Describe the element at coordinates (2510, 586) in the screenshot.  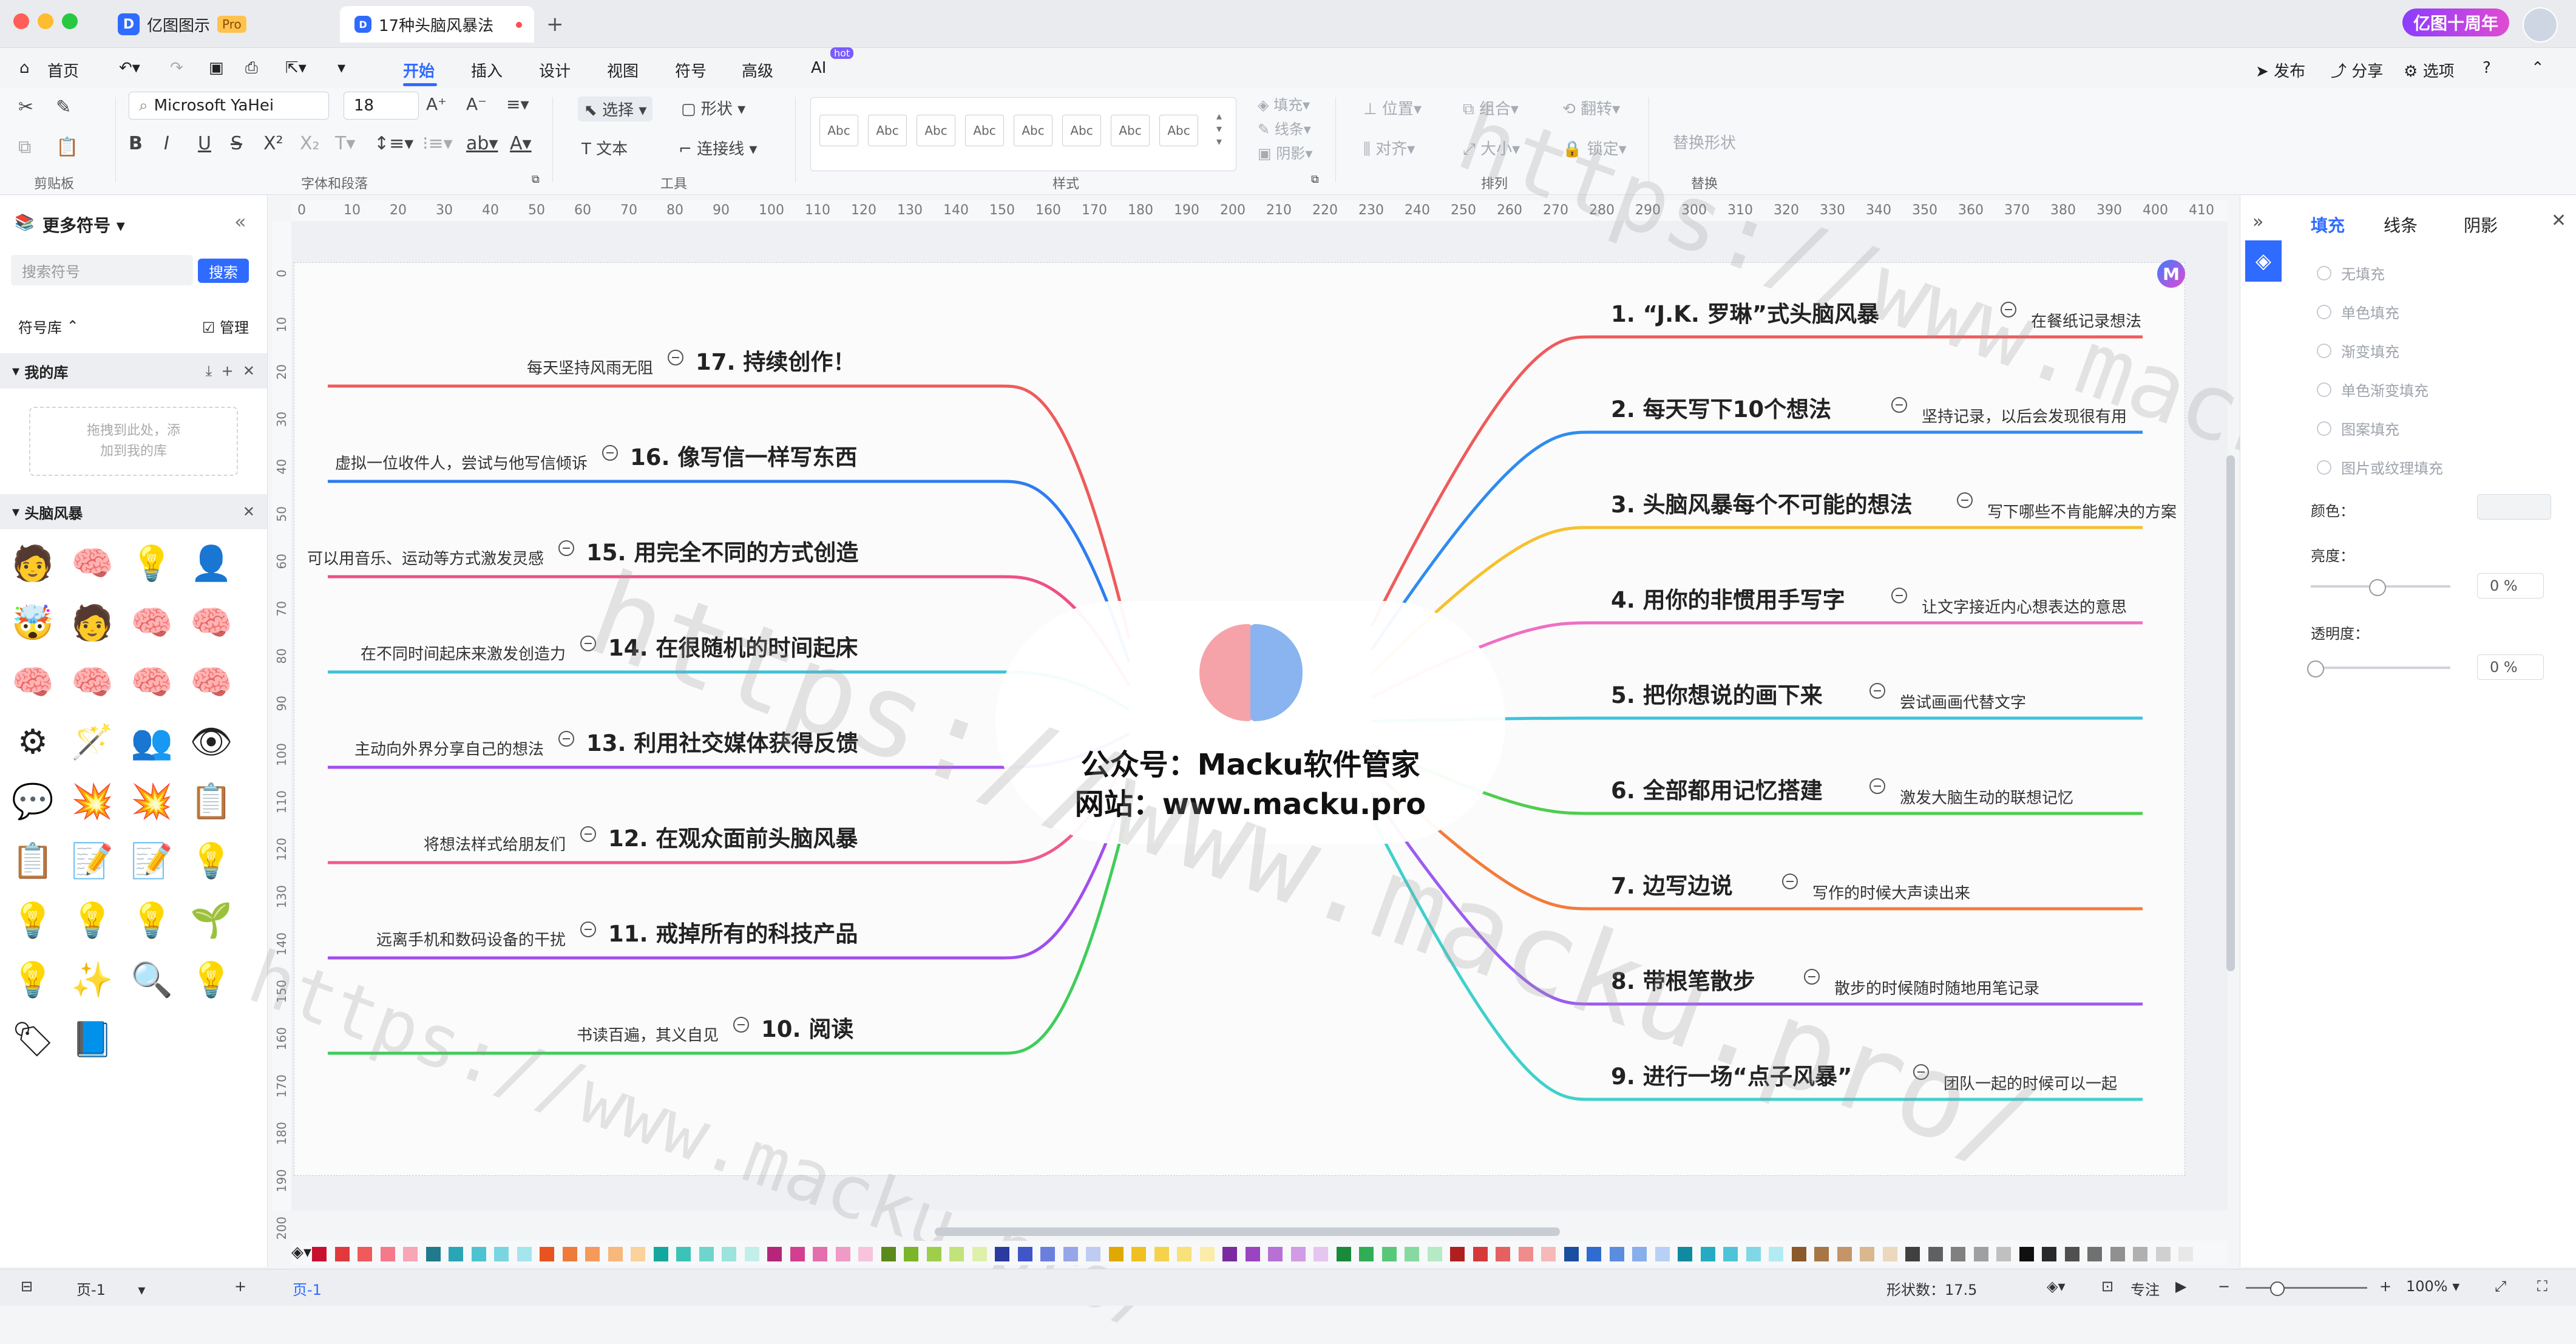
I see `brightness-input: 0 %` at that location.